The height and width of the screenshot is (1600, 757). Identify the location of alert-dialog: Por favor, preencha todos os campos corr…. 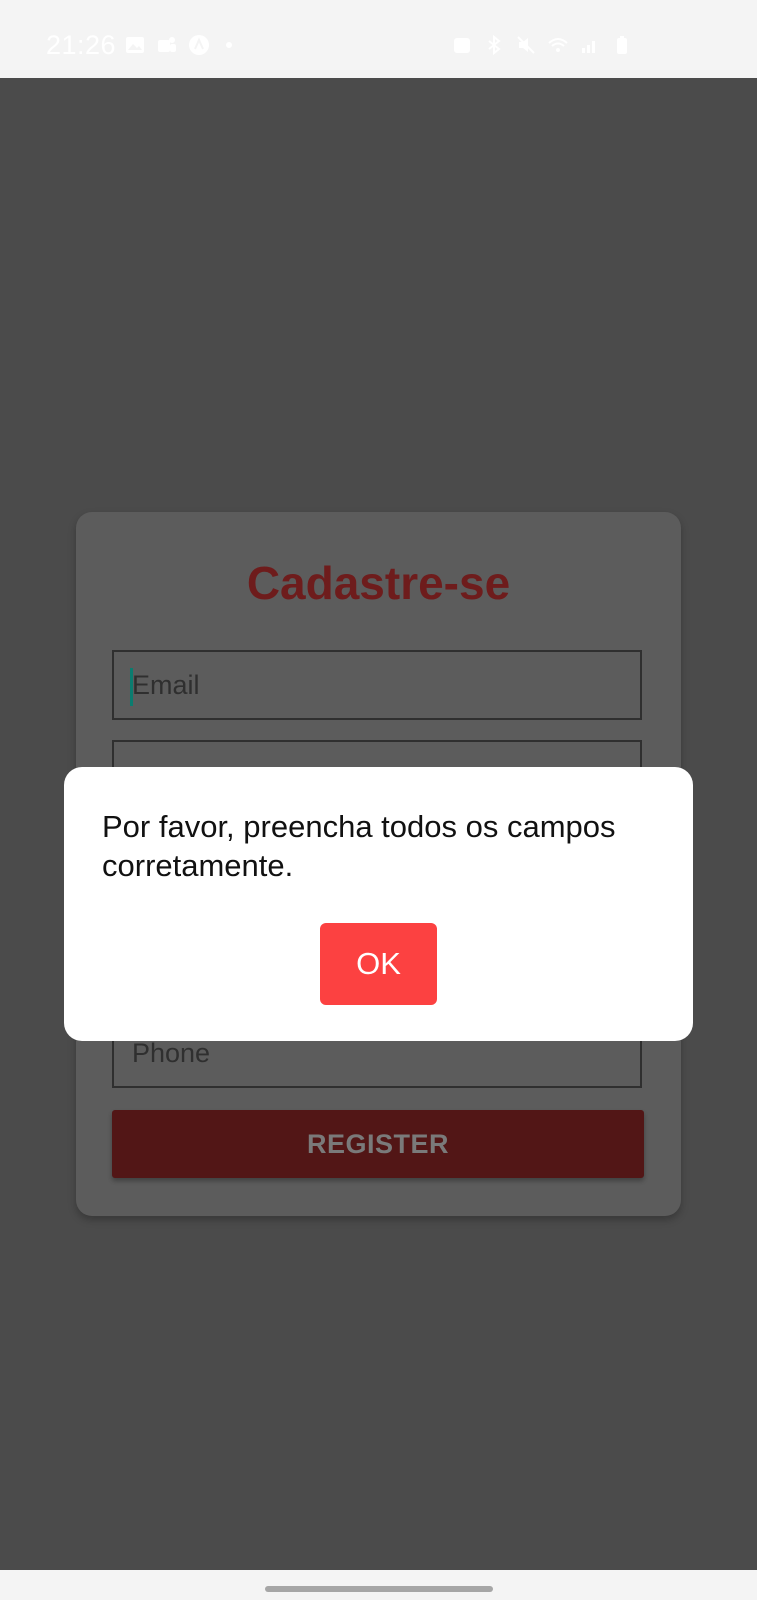
(378, 904).